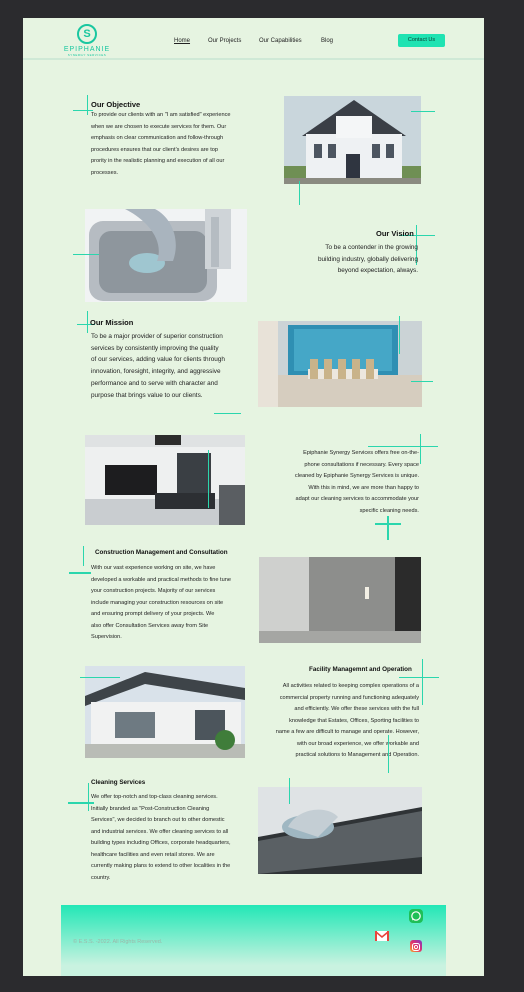  What do you see at coordinates (416, 916) in the screenshot?
I see `whatsapp-icon` at bounding box center [416, 916].